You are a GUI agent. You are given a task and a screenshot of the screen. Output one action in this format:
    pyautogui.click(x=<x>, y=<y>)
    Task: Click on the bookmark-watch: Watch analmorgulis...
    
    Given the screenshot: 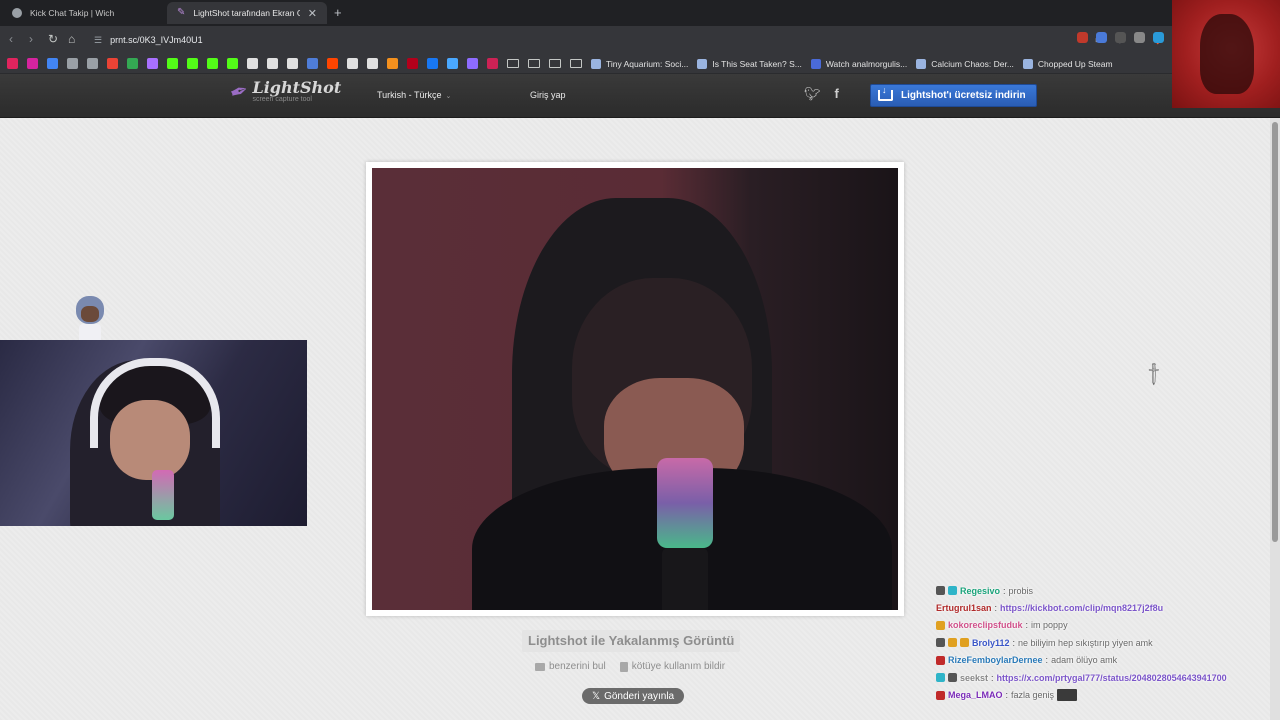 What is the action you would take?
    pyautogui.click(x=858, y=63)
    